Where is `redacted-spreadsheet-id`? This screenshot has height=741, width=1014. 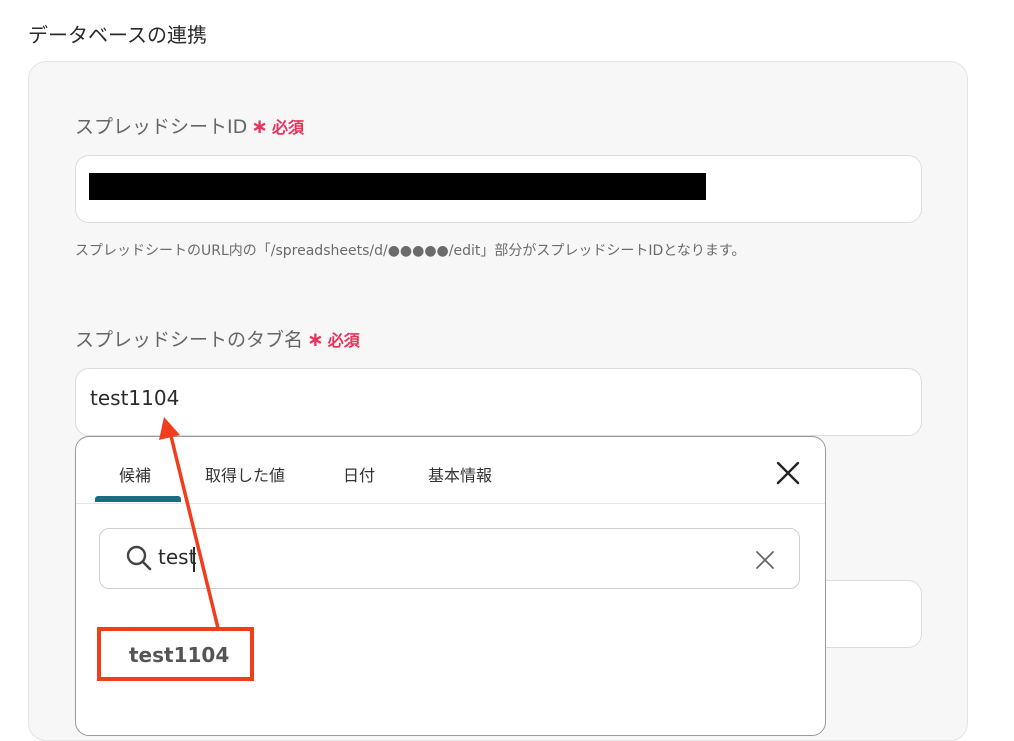 redacted-spreadsheet-id is located at coordinates (397, 186).